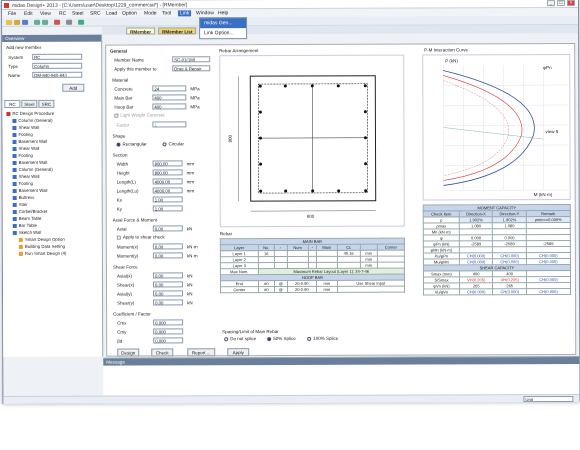  Describe the element at coordinates (191, 59) in the screenshot. I see `member-name-field: SC-01(1M)` at that location.